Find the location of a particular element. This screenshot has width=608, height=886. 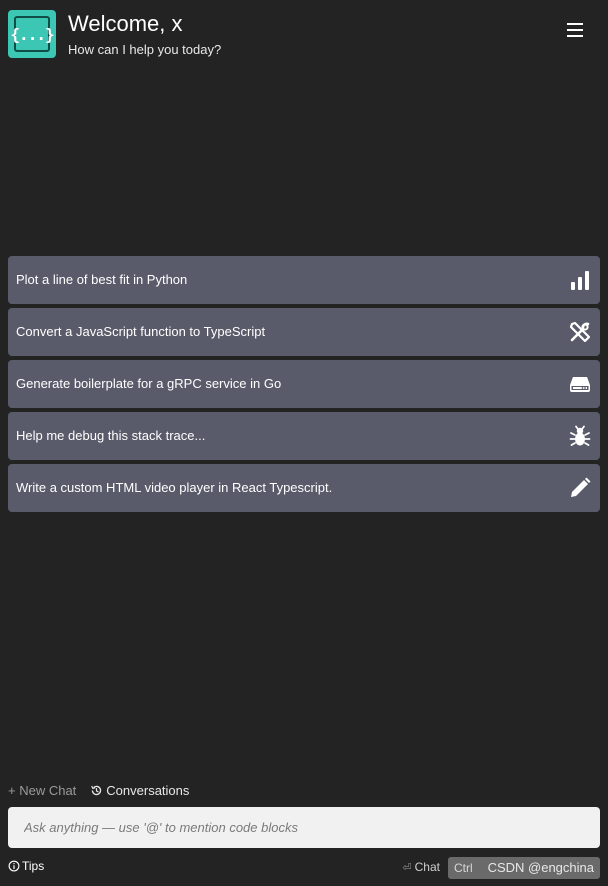

watermark: CSDN @engchina is located at coordinates (540, 867).